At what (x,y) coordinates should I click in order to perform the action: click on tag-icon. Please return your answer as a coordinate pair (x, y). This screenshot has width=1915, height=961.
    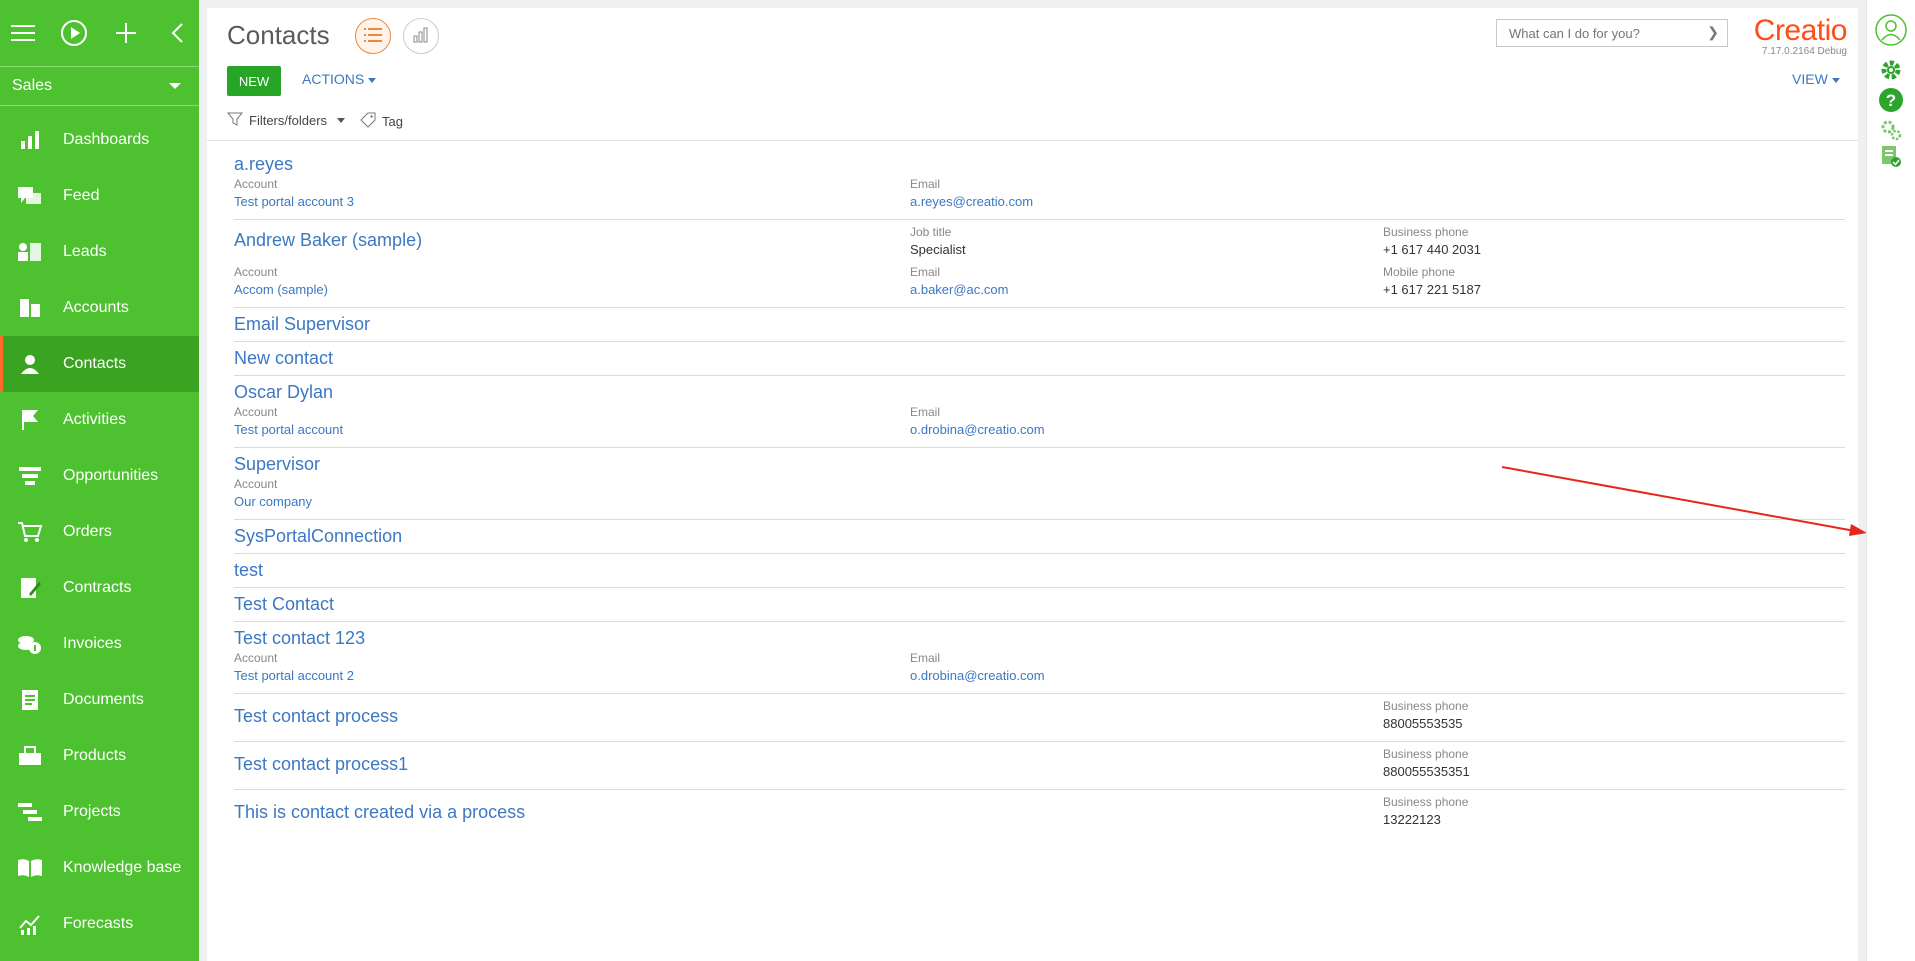
    Looking at the image, I should click on (368, 121).